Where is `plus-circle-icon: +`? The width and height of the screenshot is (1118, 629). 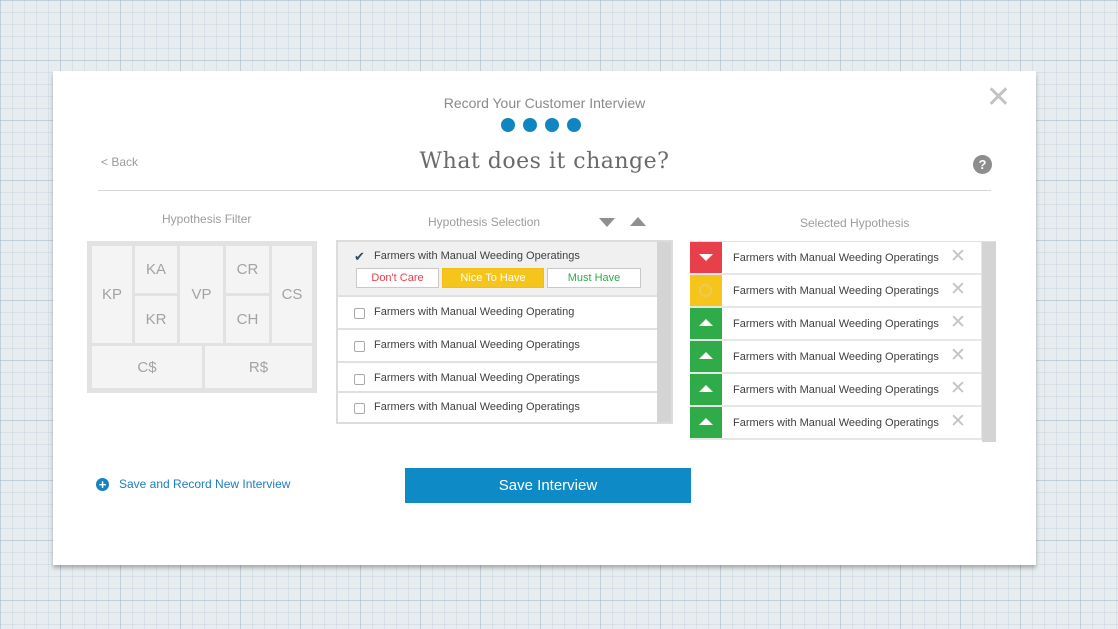
plus-circle-icon: + is located at coordinates (102, 484).